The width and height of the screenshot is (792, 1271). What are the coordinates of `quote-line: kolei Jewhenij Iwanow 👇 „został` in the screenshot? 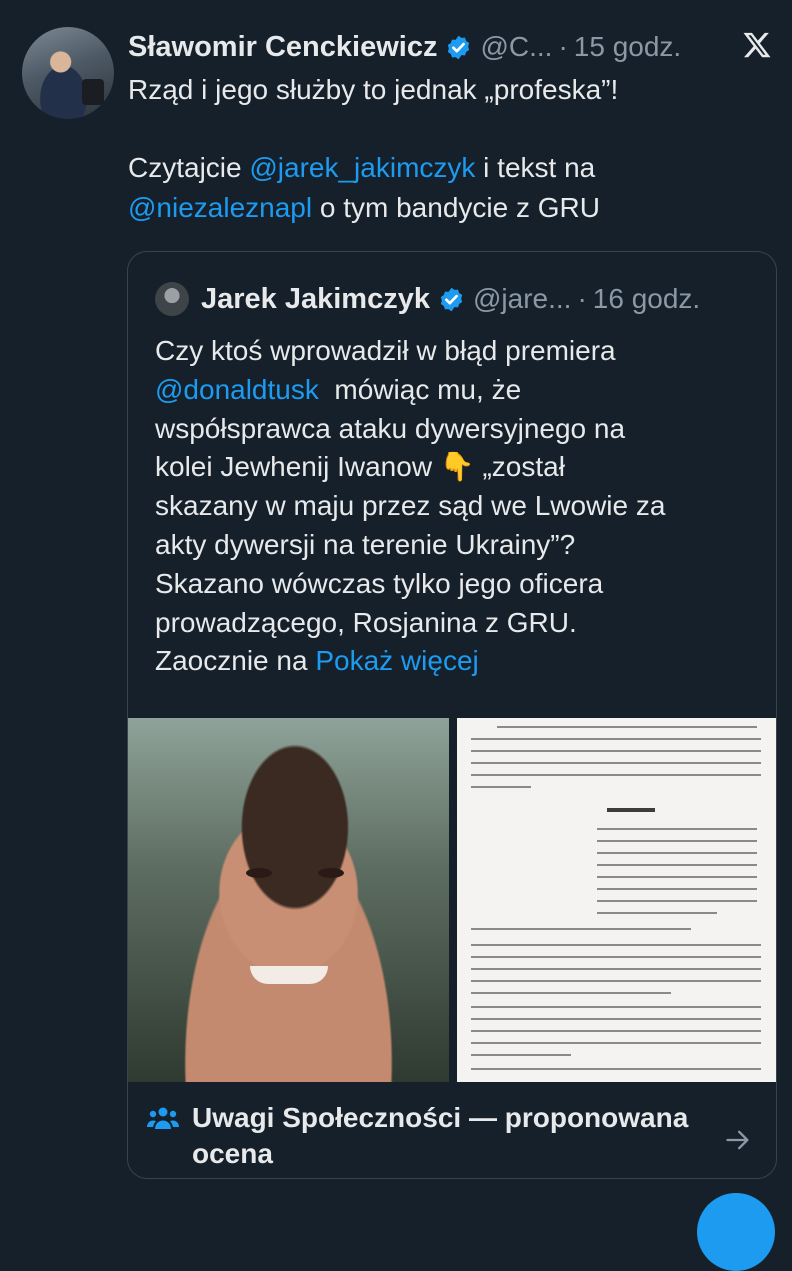 It's located at (455, 467).